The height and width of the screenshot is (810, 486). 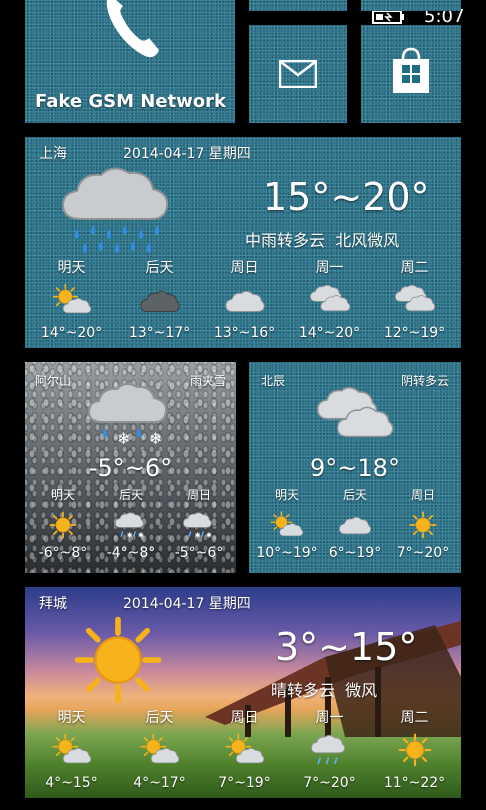 I want to click on forecast-range: 4°~17°, so click(x=159, y=783).